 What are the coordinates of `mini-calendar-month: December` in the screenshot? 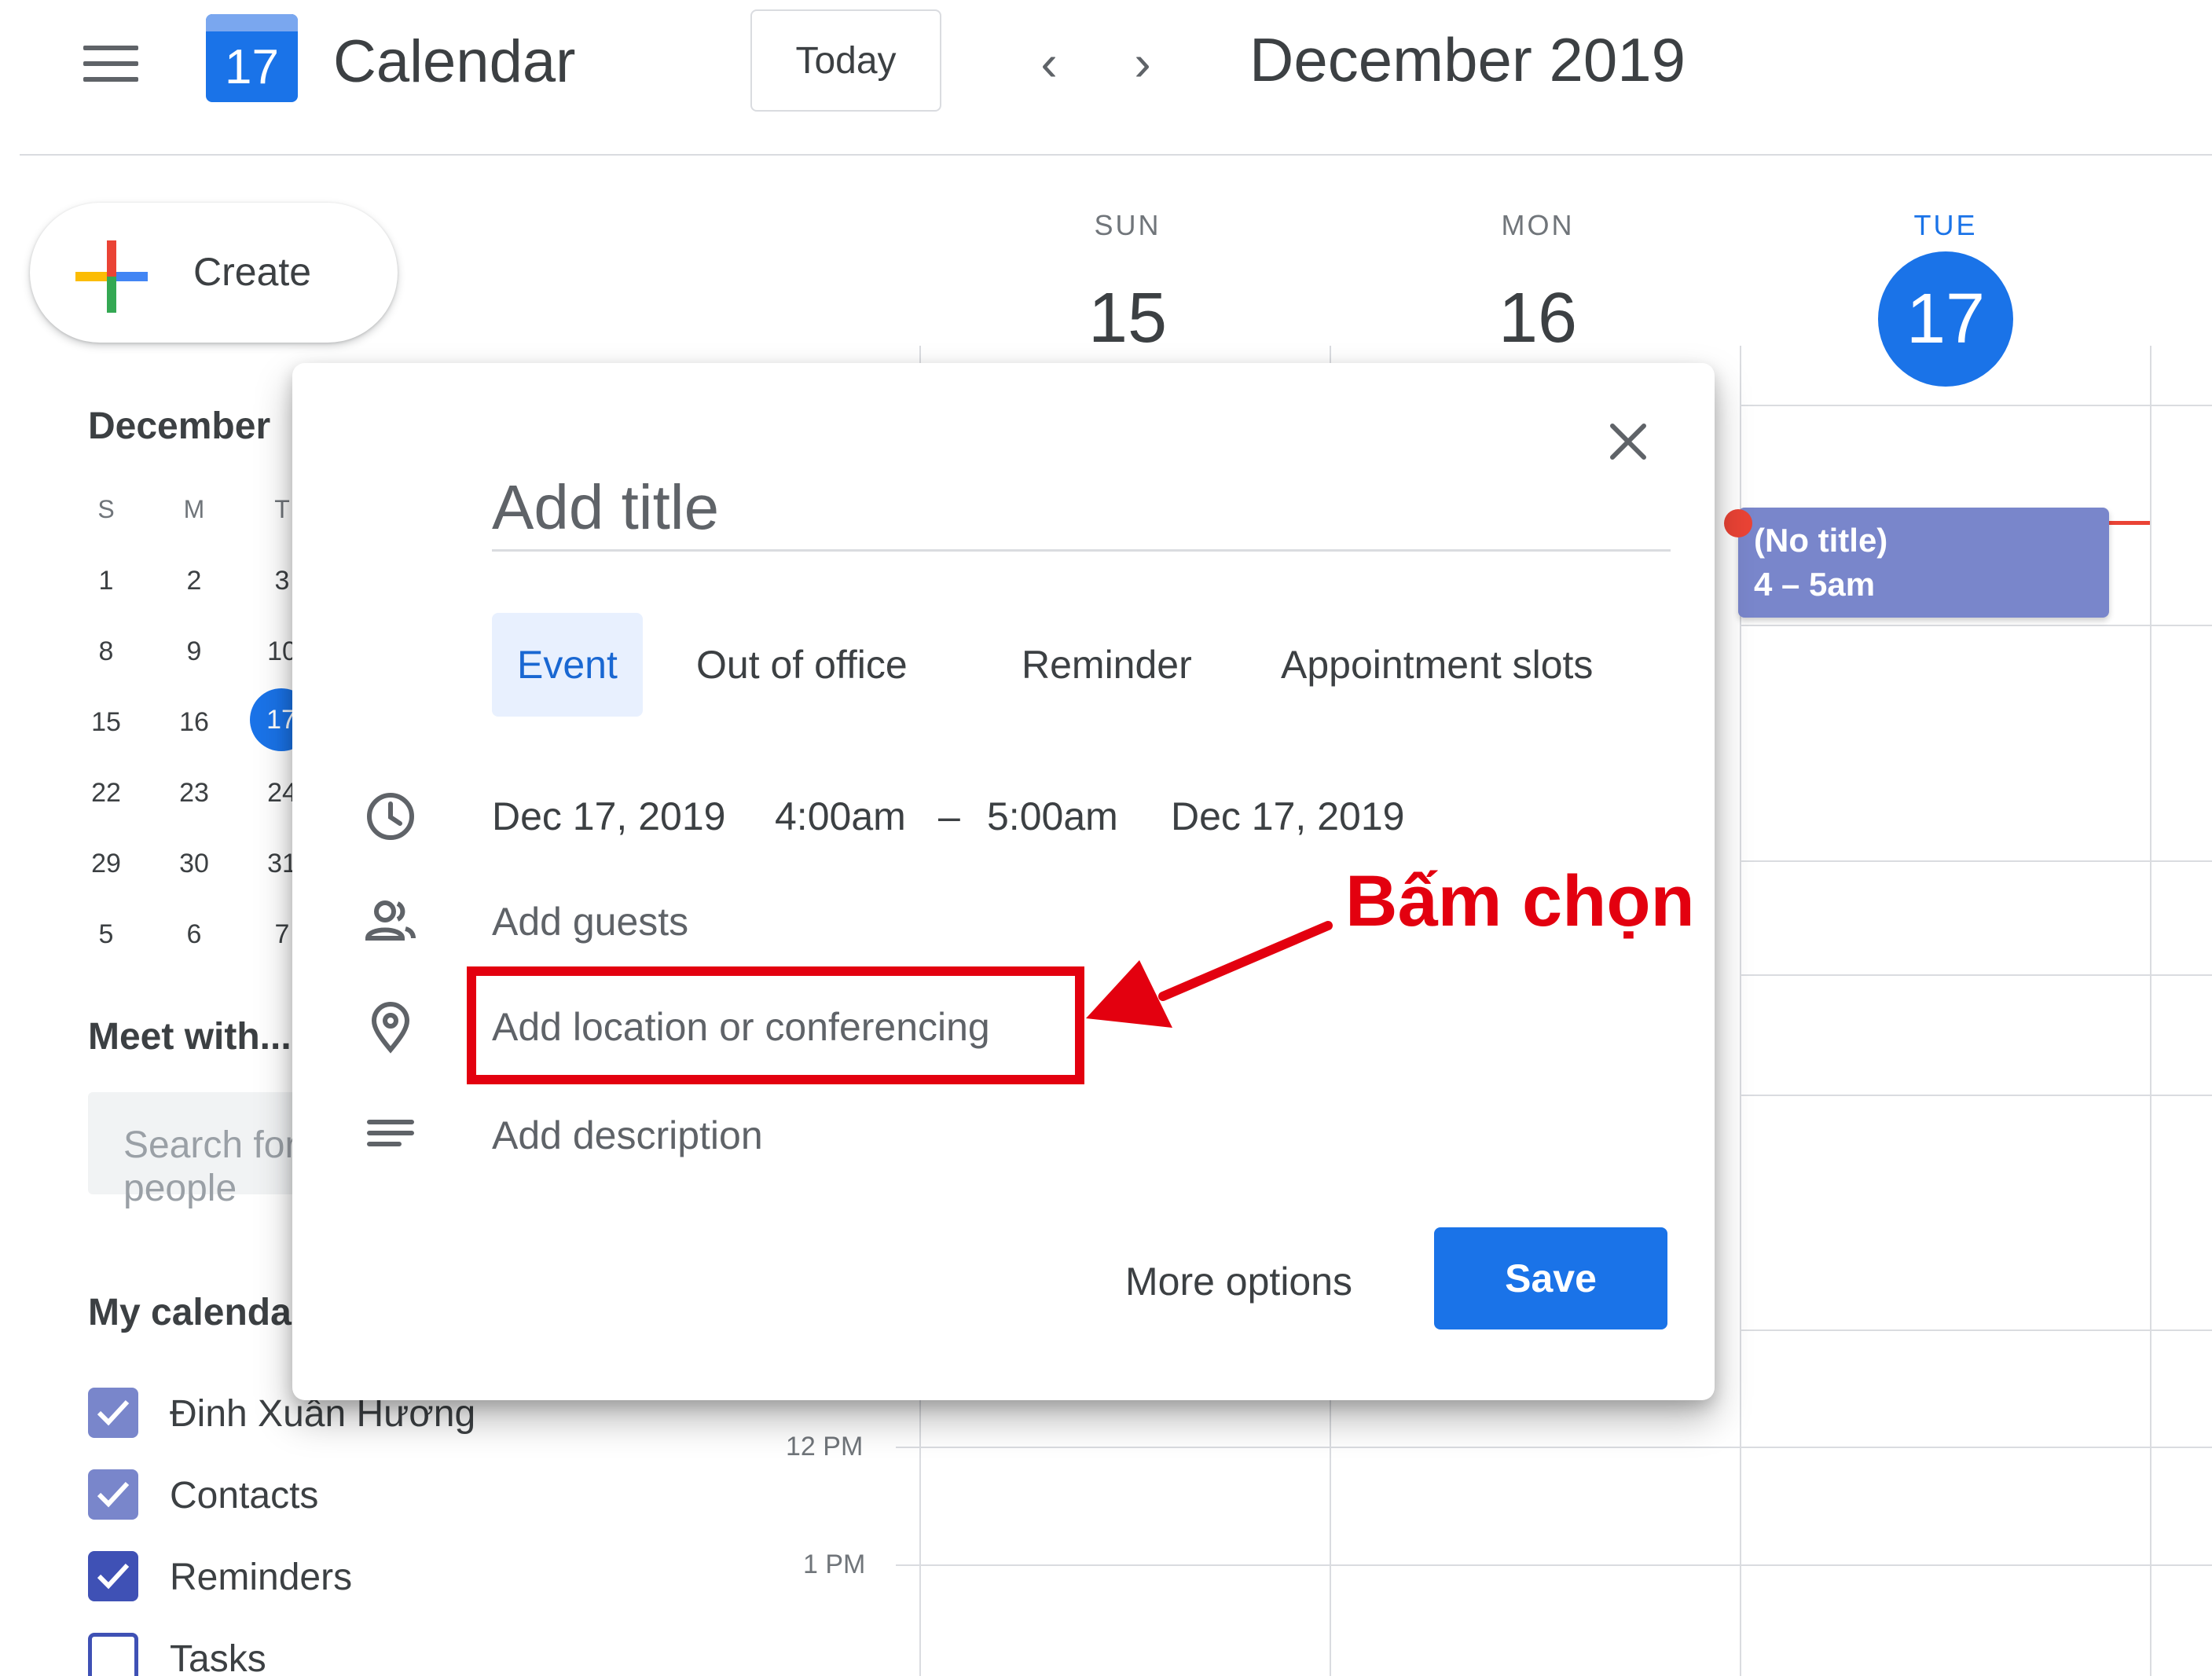 It's located at (179, 426).